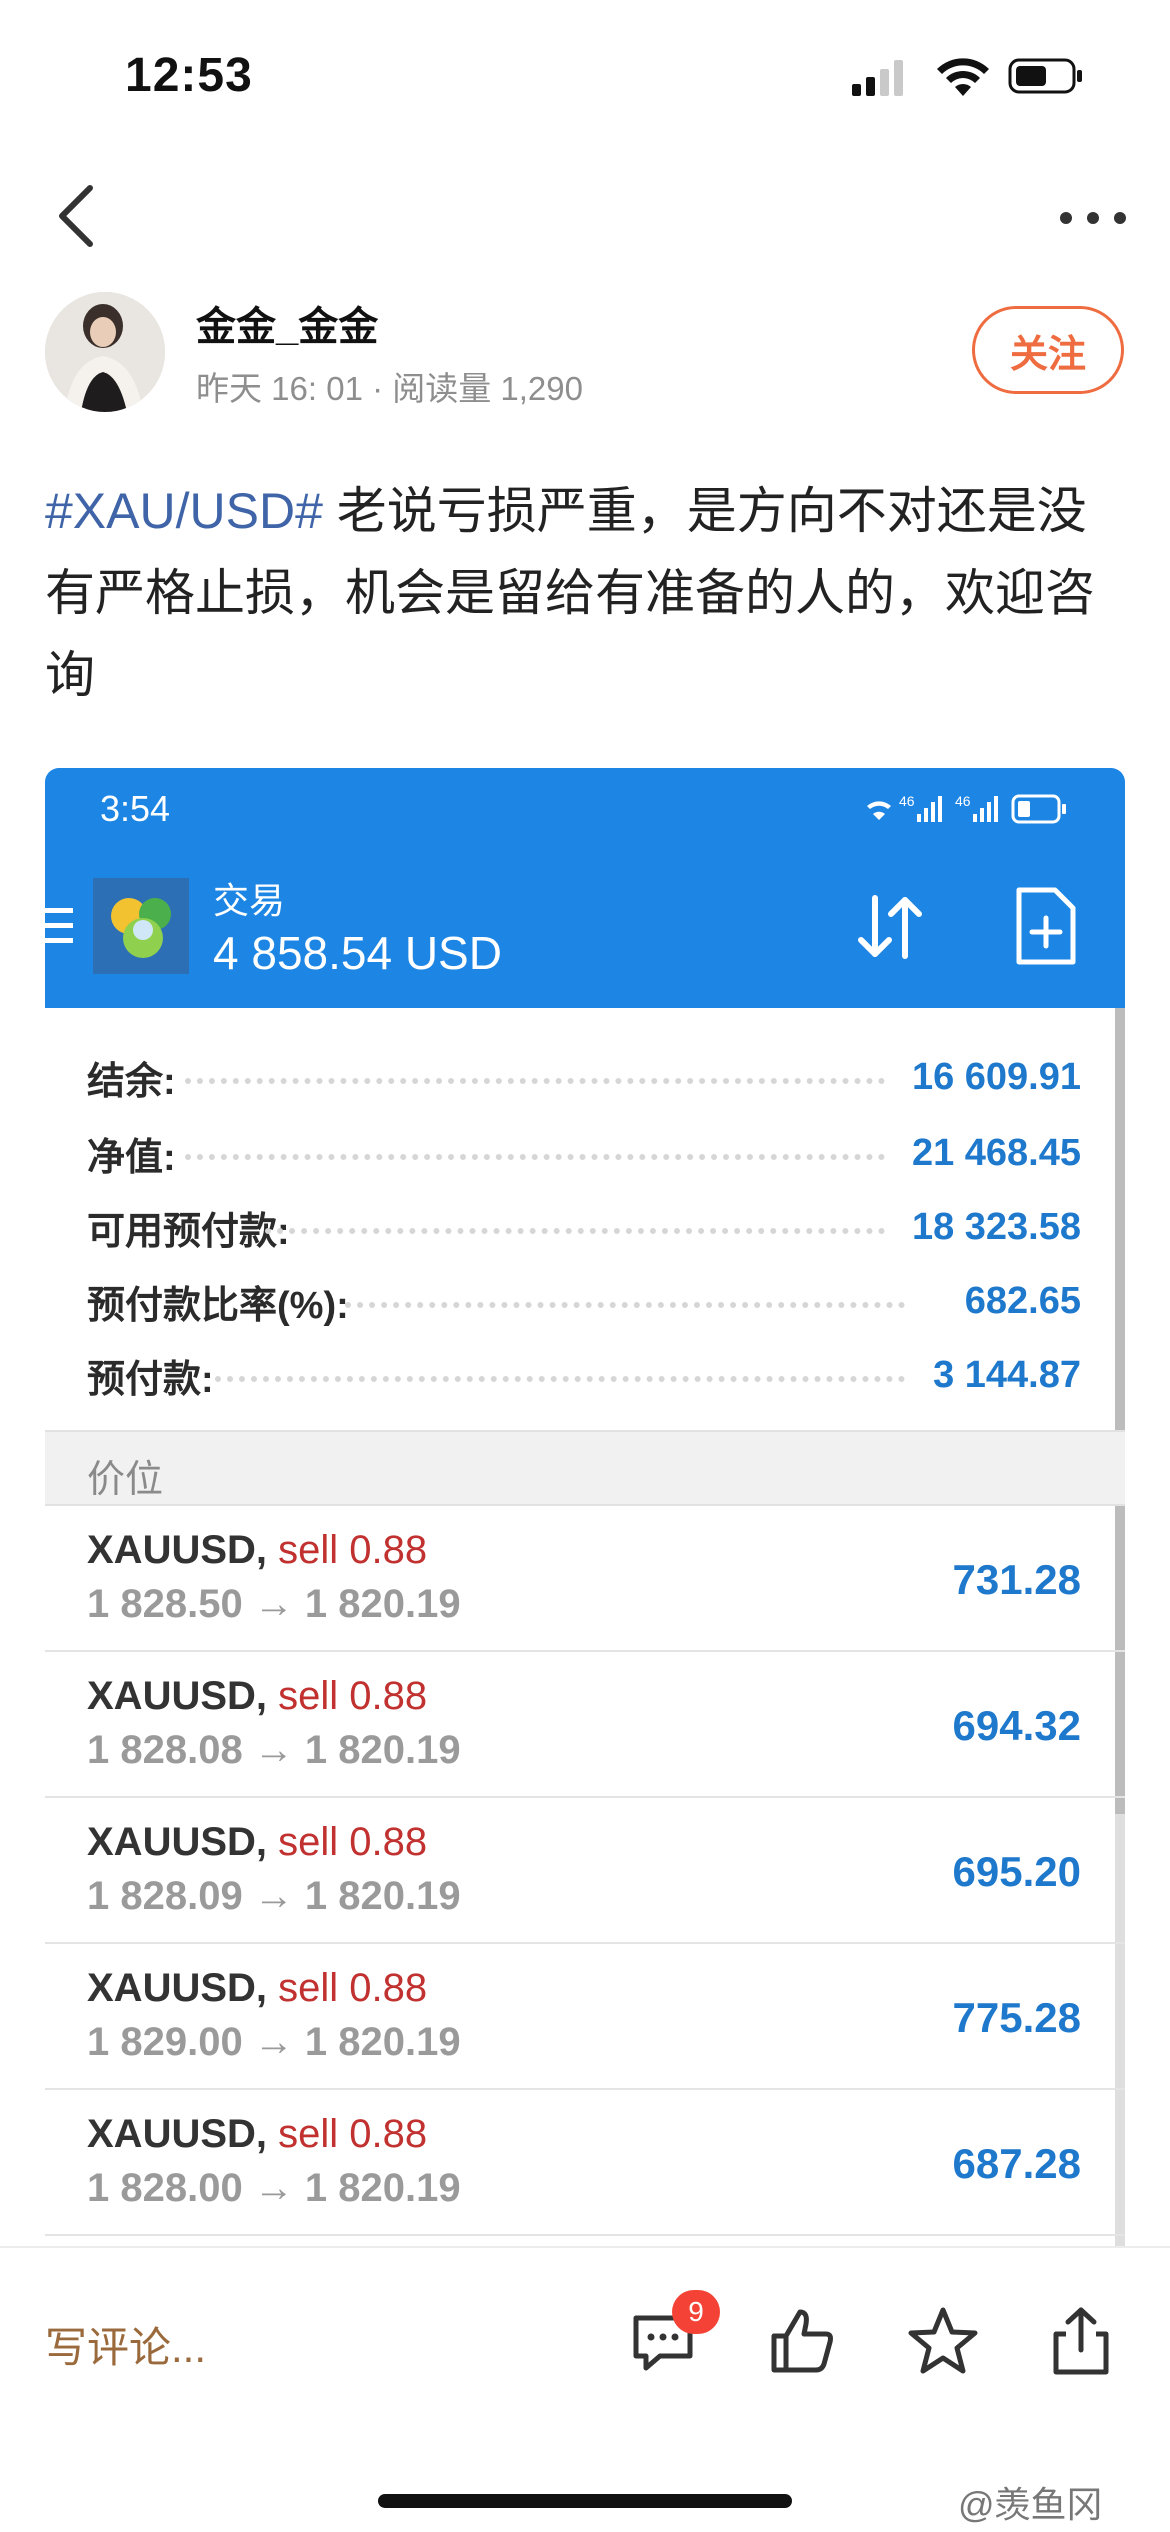  Describe the element at coordinates (585, 888) in the screenshot. I see `app-header: 3:54 46 46 交易 4 858.54 USD` at that location.